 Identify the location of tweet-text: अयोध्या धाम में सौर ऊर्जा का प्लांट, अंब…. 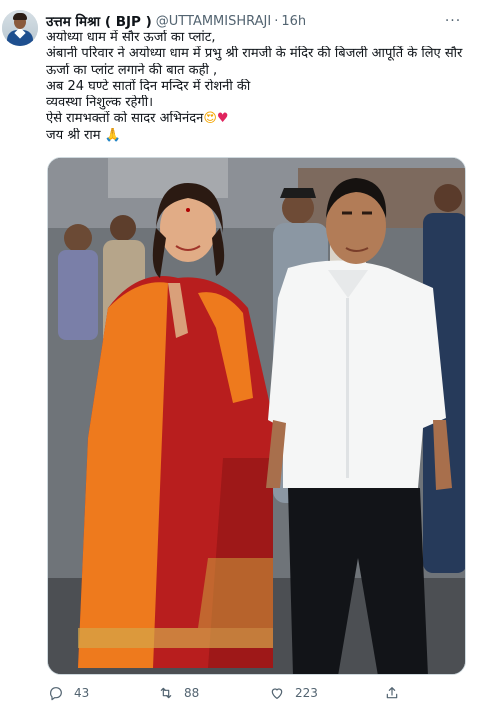
(258, 87).